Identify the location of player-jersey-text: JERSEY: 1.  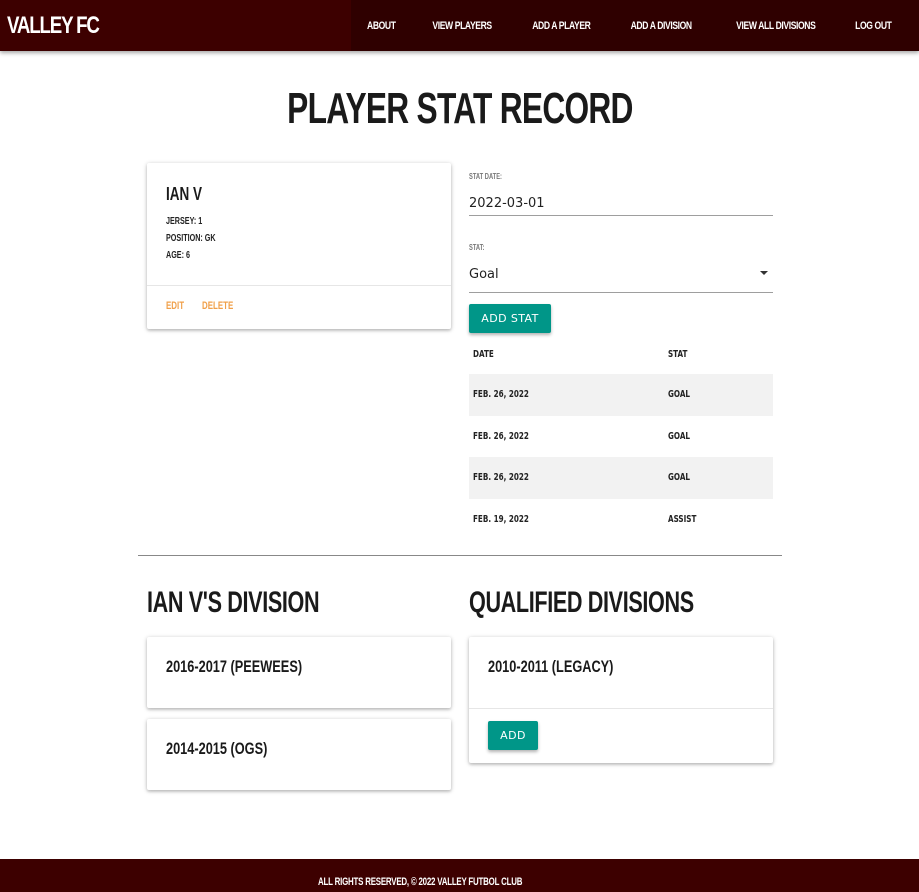
(184, 221).